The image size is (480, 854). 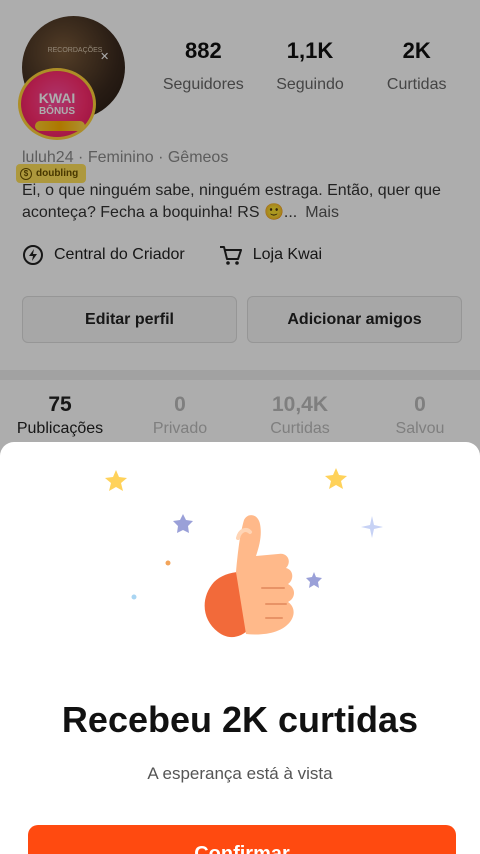 I want to click on thumbs-up-icon, so click(x=244, y=553).